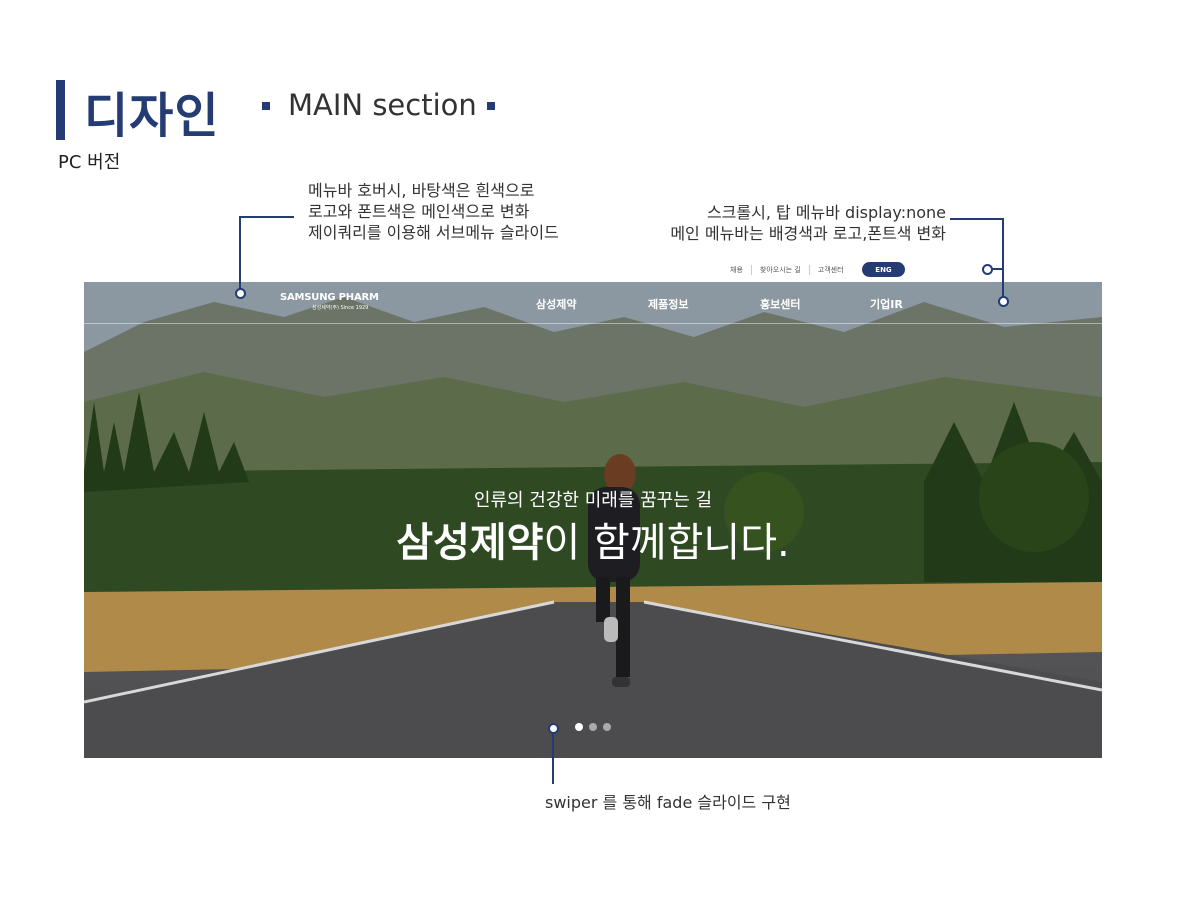 Image resolution: width=1200 pixels, height=900 pixels. What do you see at coordinates (830, 270) in the screenshot?
I see `util-link-support: 고객센터` at bounding box center [830, 270].